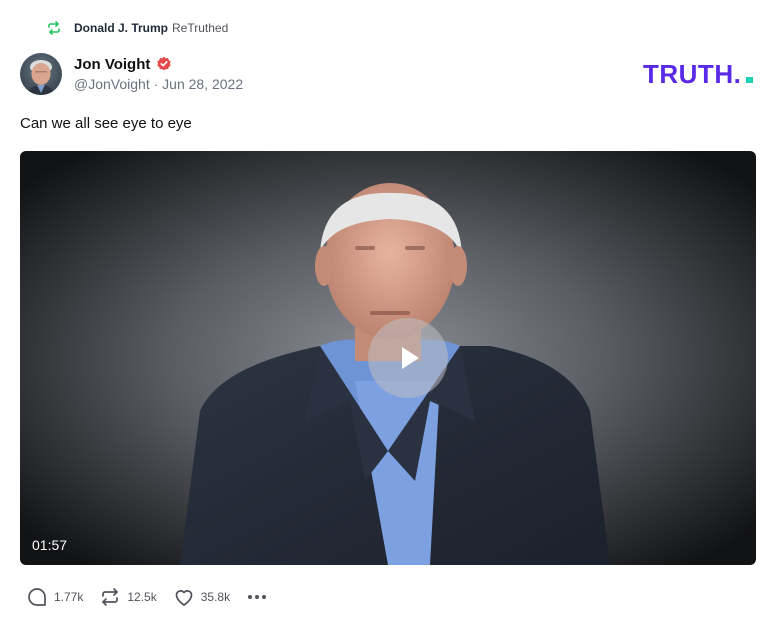 This screenshot has height=628, width=777. Describe the element at coordinates (202, 84) in the screenshot. I see `post-date: Jun 28, 2022` at that location.